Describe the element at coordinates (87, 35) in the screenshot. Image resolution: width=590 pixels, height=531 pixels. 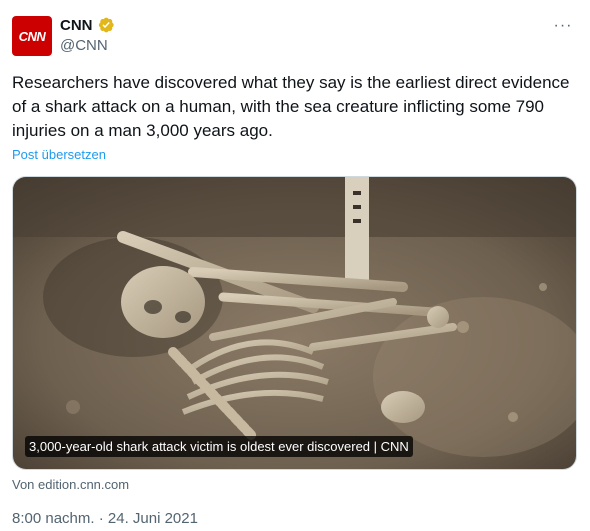
I see `author-block: CNN @CNN` at that location.